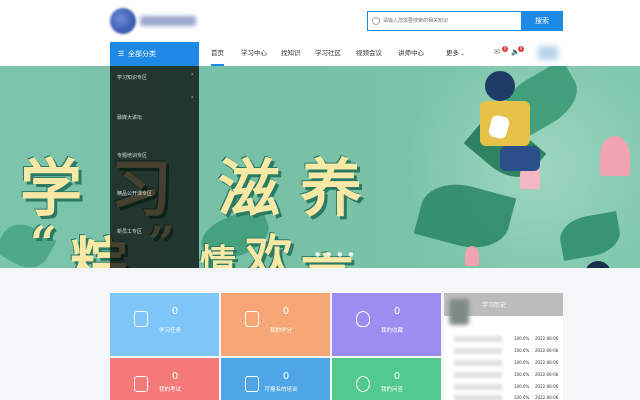 This screenshot has width=640, height=400. Describe the element at coordinates (121, 54) in the screenshot. I see `menu-icon: ☰` at that location.